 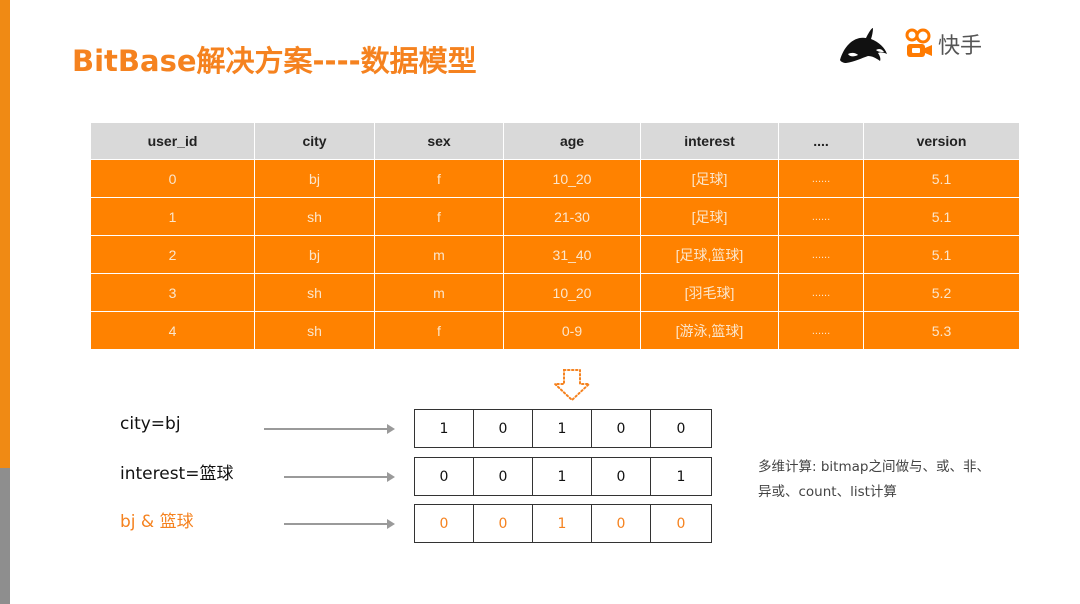 What do you see at coordinates (172, 330) in the screenshot?
I see `cell-user-id: 4` at bounding box center [172, 330].